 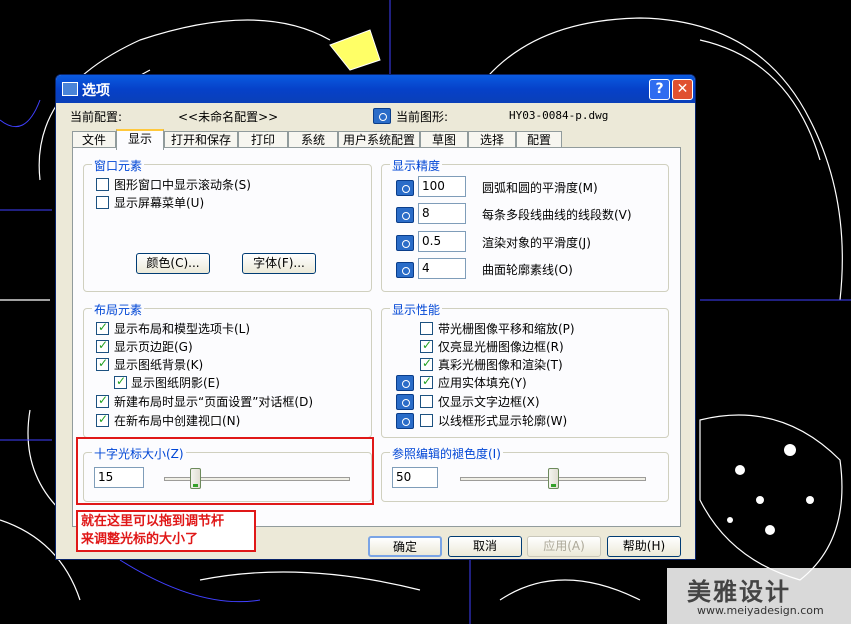 What do you see at coordinates (442, 186) in the screenshot?
I see `arc-smoothness-input: 100` at bounding box center [442, 186].